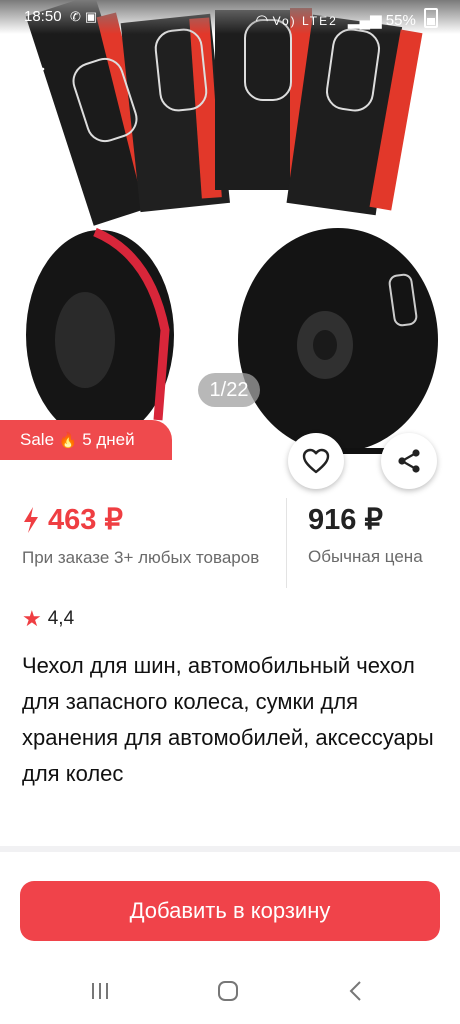  Describe the element at coordinates (346, 18) in the screenshot. I see `status-right: ◠ Vo) LTE2 ▂▄▆ 55%` at that location.